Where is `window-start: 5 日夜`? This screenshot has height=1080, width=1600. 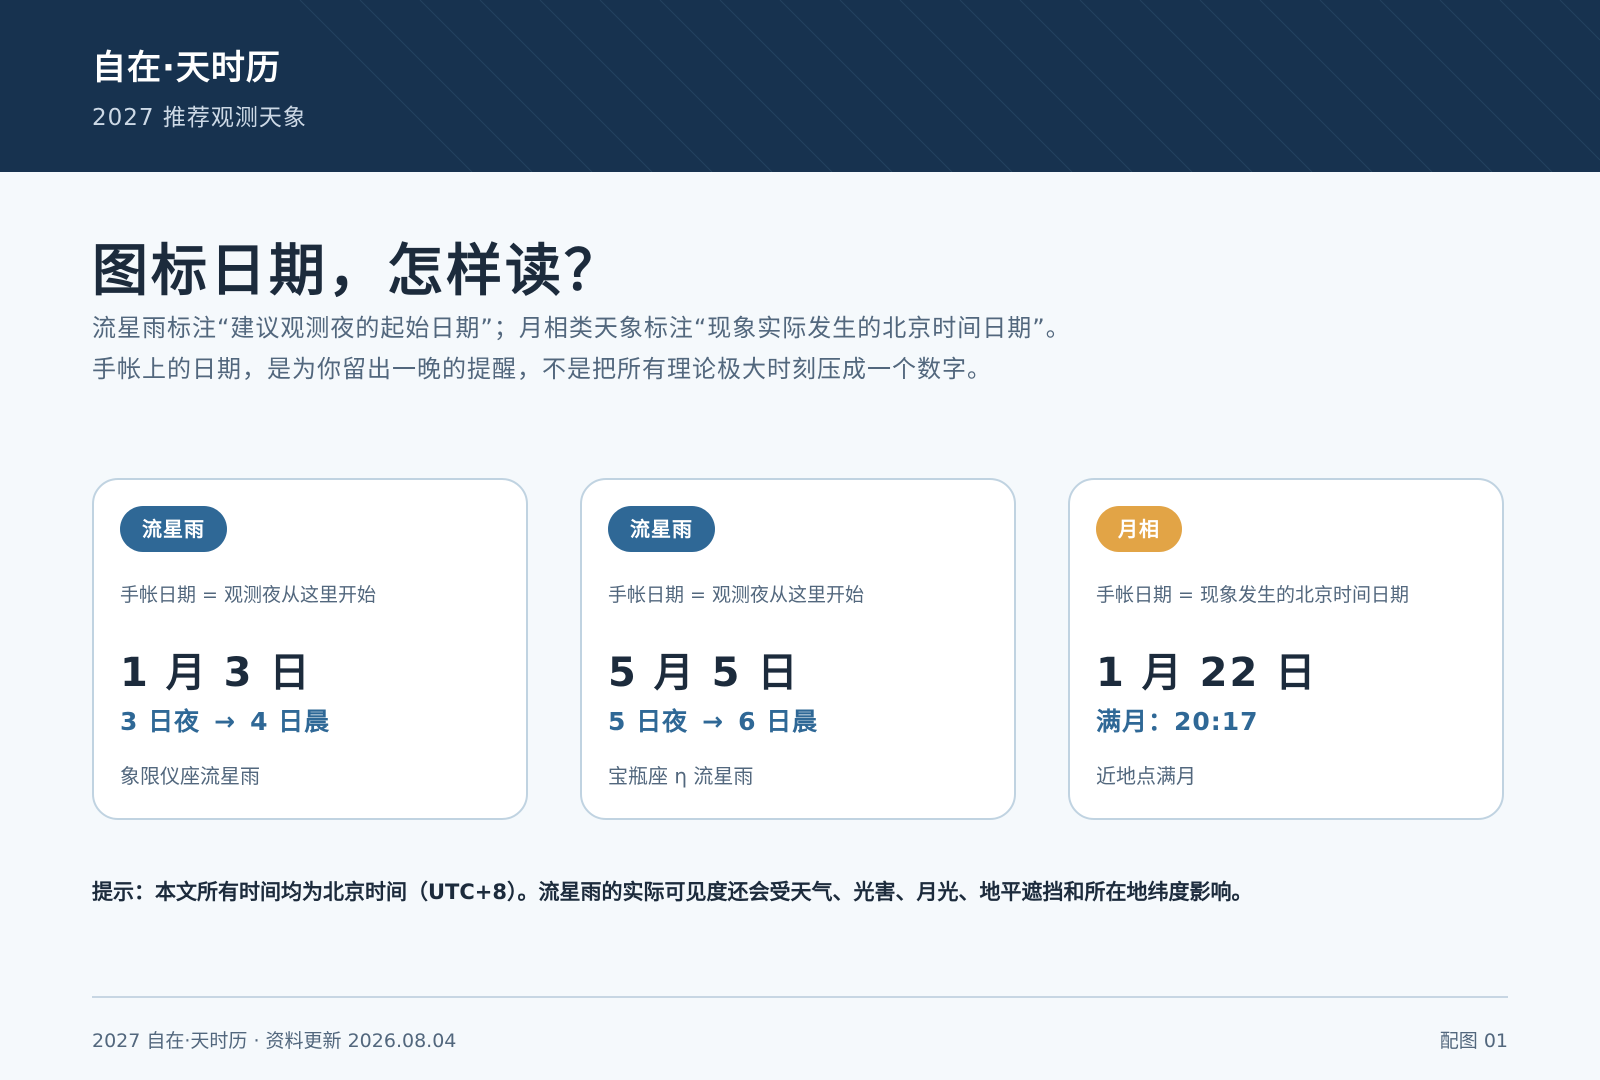
window-start: 5 日夜 is located at coordinates (648, 721).